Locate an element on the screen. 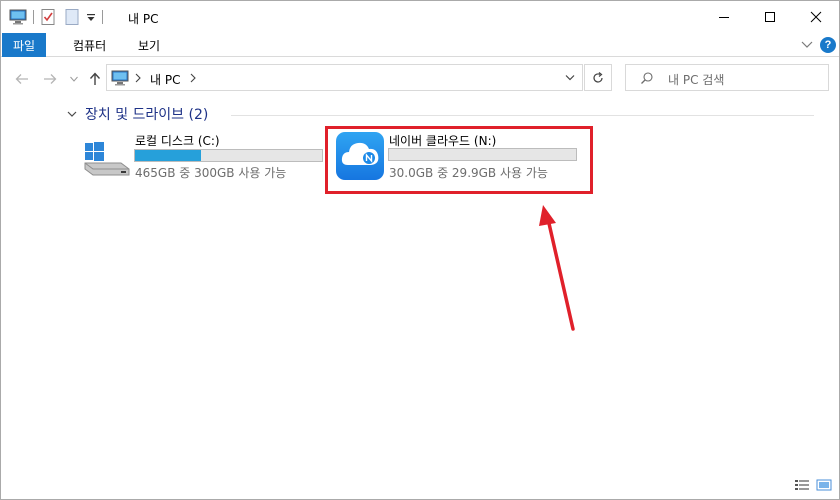  quick-access-toolbar is located at coordinates (59, 17).